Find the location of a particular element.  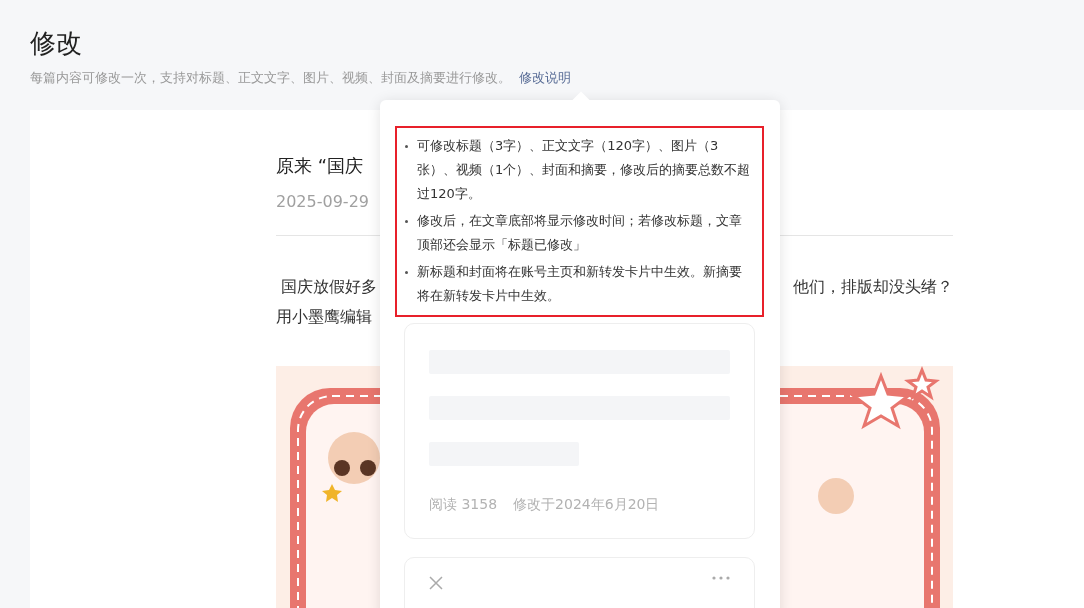

help-link: 修改说明 is located at coordinates (545, 78).